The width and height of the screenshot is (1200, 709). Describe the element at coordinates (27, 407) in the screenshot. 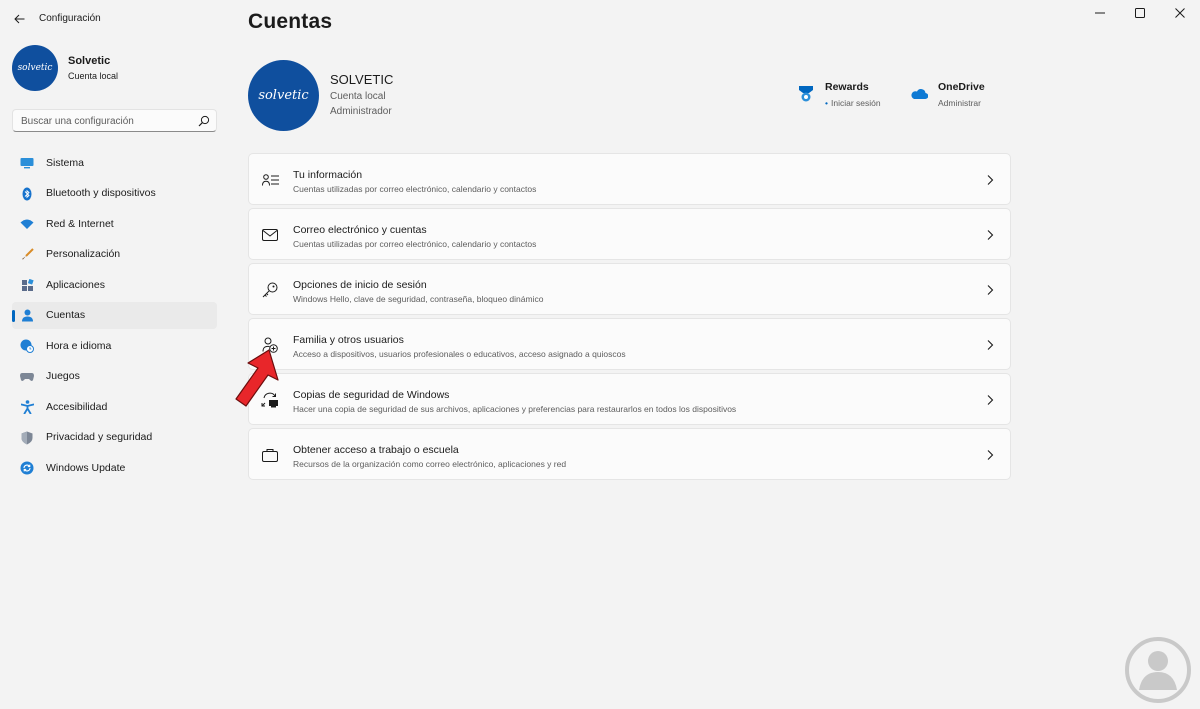

I see `accessibility-icon` at that location.